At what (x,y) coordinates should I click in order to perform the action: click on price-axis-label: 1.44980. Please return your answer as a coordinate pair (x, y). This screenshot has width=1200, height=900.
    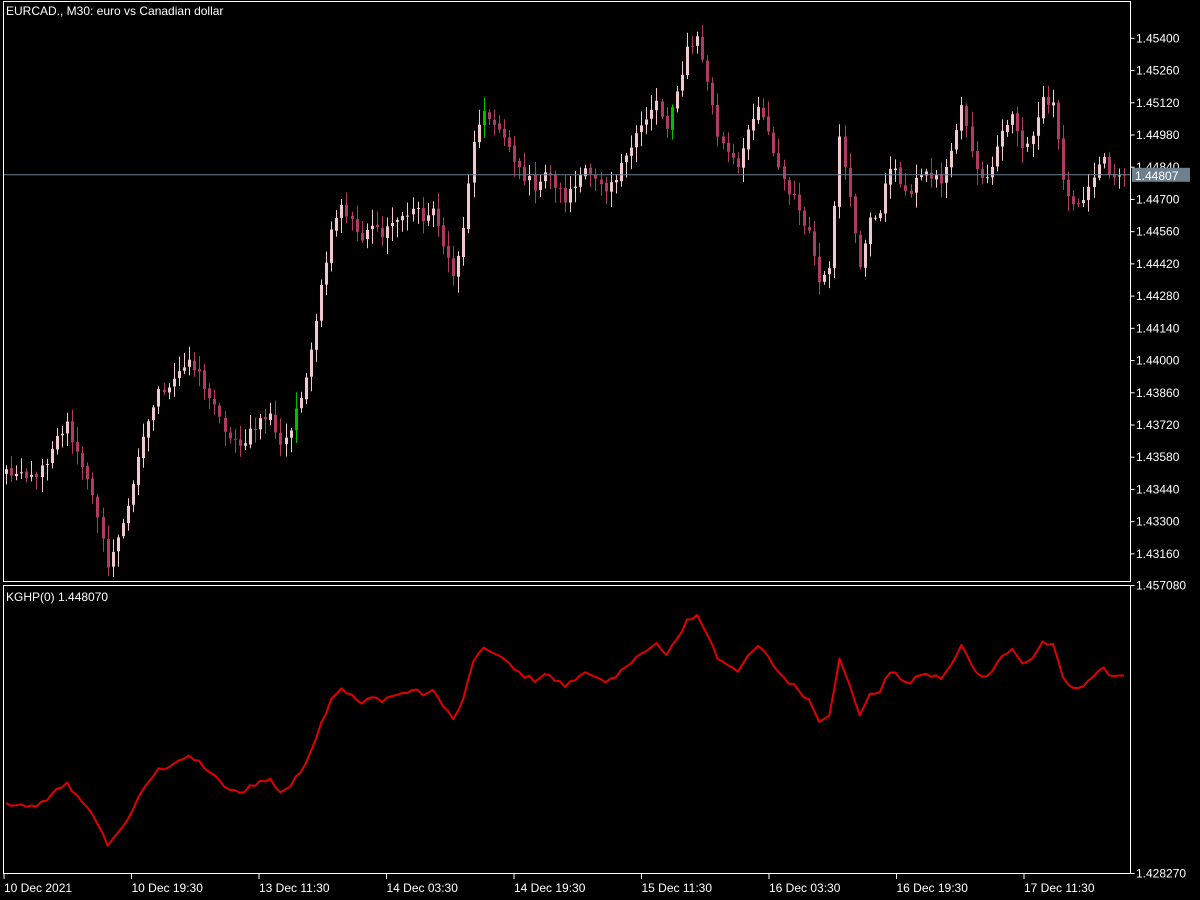
    Looking at the image, I should click on (1158, 135).